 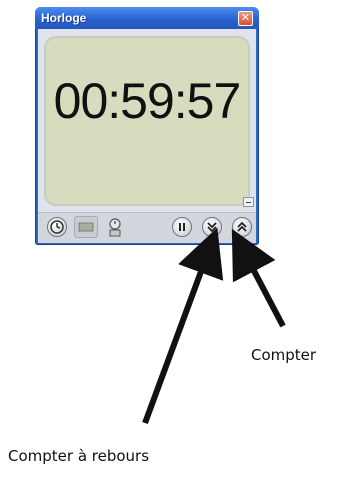 I want to click on count-down-label: Compter à rebours, so click(x=79, y=456).